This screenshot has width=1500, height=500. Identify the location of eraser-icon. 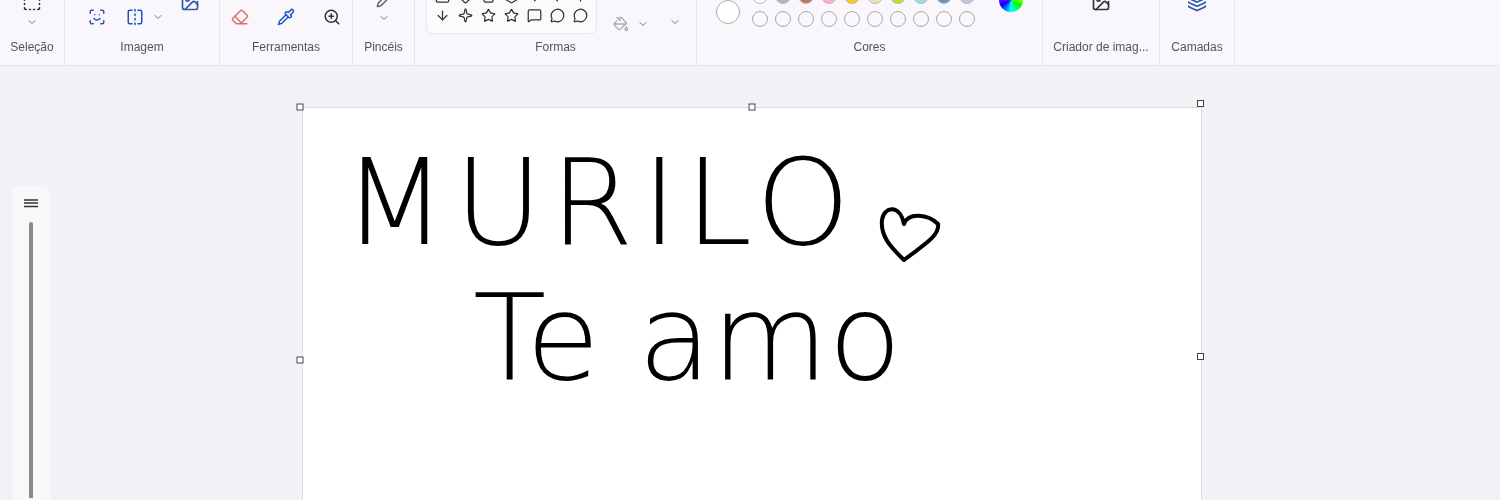
(240, 17).